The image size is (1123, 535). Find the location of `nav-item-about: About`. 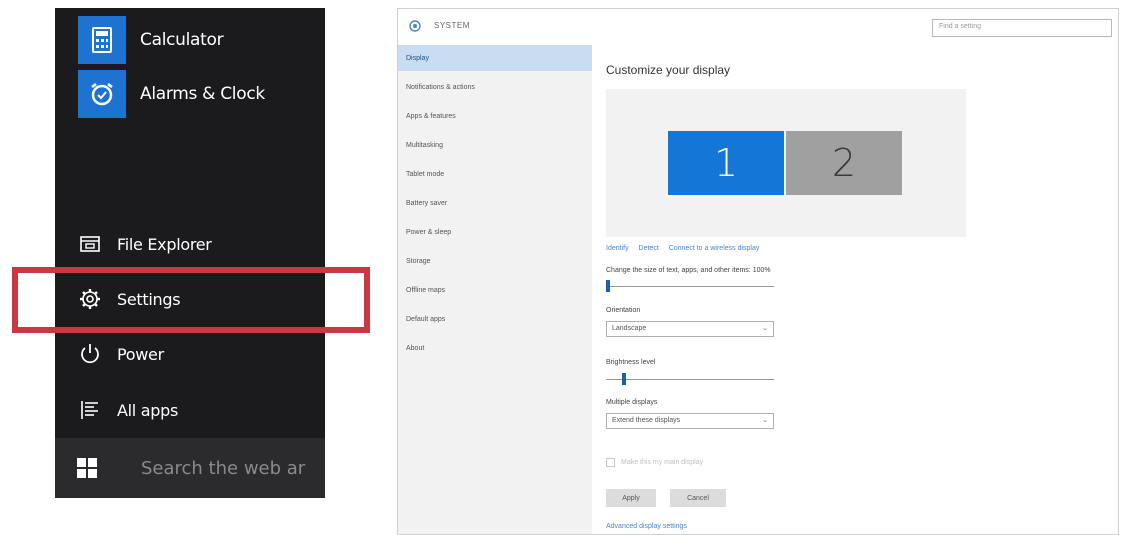

nav-item-about: About is located at coordinates (495, 348).